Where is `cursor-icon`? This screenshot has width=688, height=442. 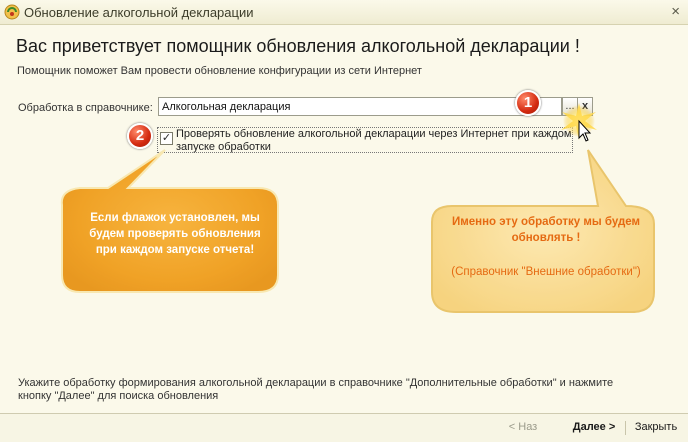
cursor-icon is located at coordinates (585, 130).